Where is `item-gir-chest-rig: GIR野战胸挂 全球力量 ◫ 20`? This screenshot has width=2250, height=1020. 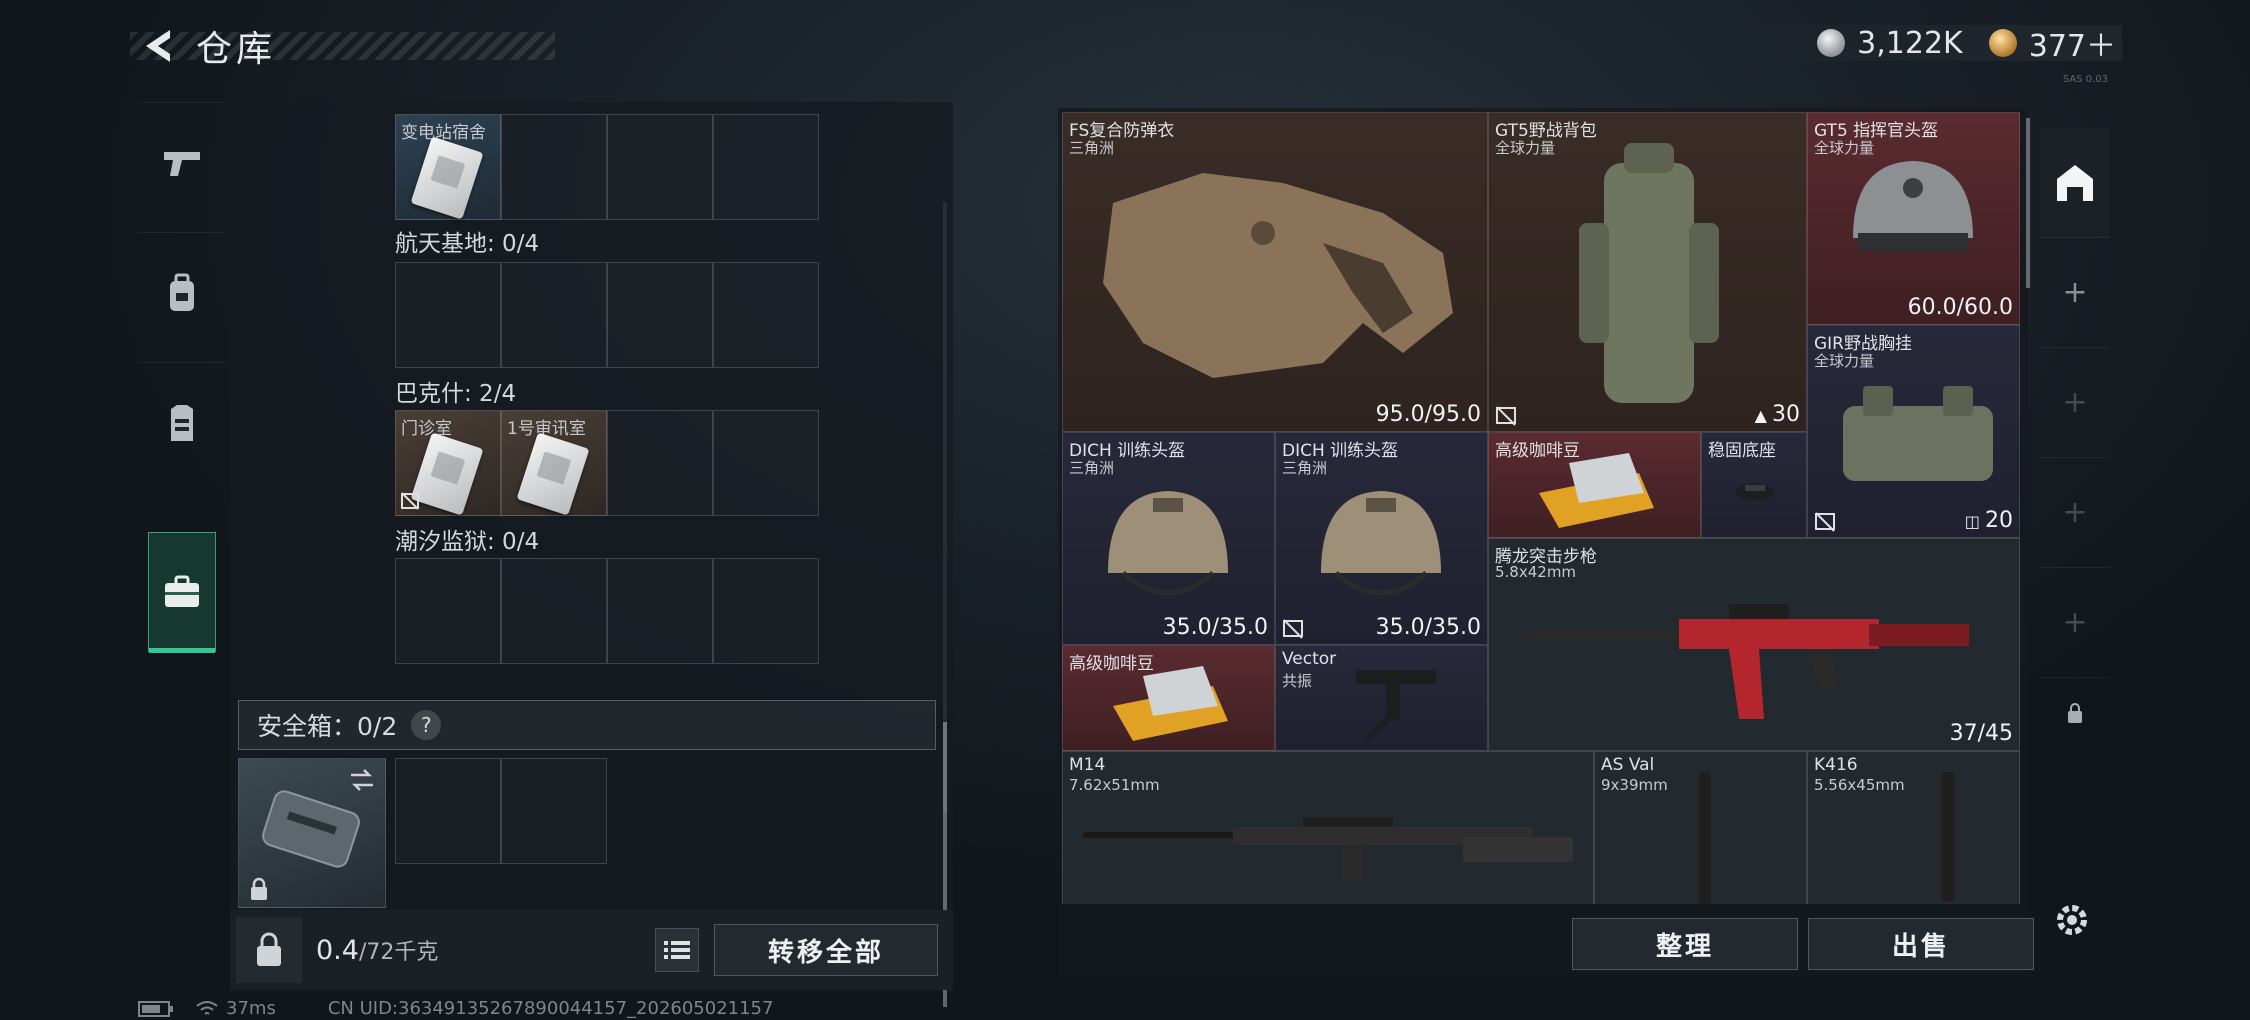
item-gir-chest-rig: GIR野战胸挂 全球力量 ◫ 20 is located at coordinates (1913, 431).